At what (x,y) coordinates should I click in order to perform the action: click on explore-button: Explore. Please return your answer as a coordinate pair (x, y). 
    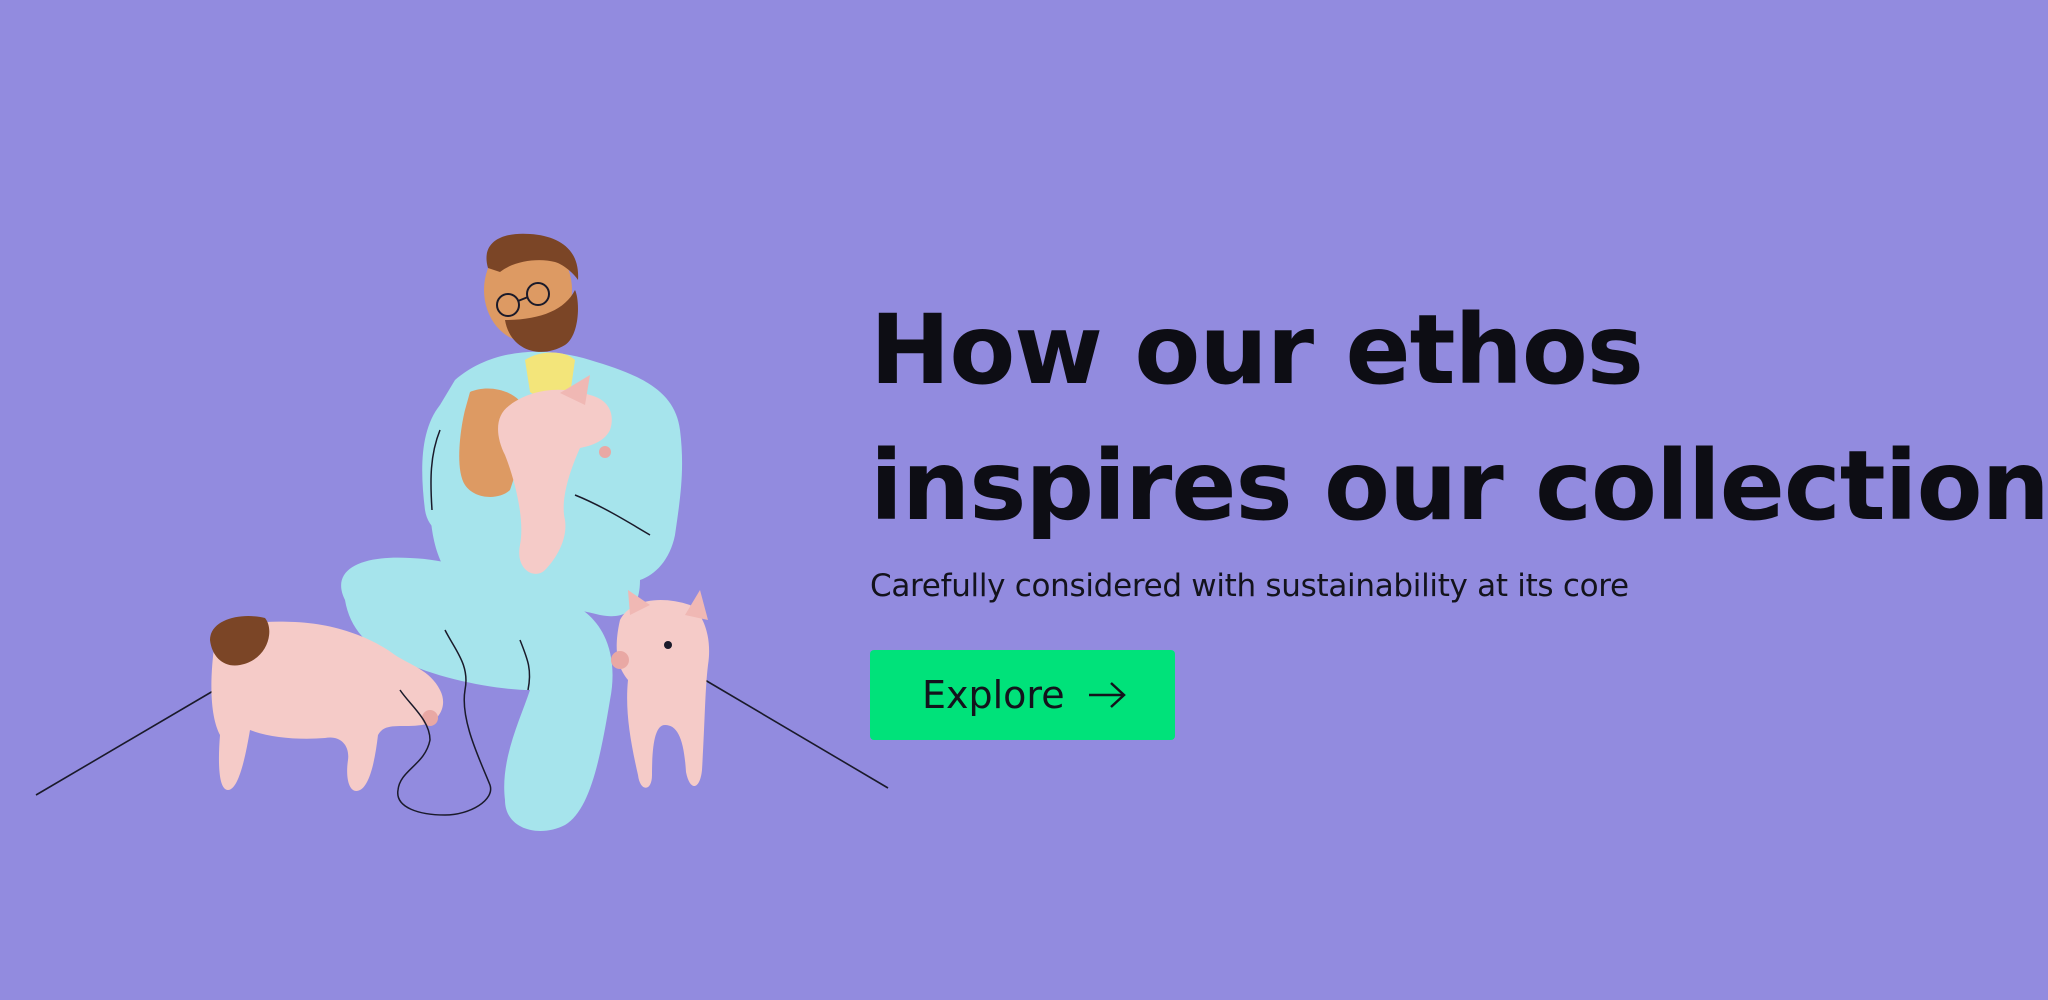
    Looking at the image, I should click on (1022, 695).